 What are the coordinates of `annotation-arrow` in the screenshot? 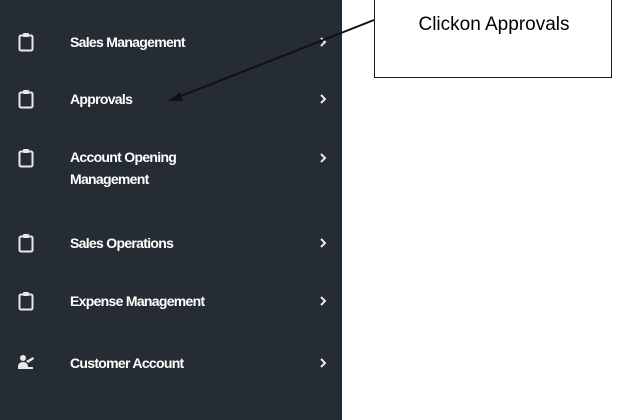 It's located at (271, 60).